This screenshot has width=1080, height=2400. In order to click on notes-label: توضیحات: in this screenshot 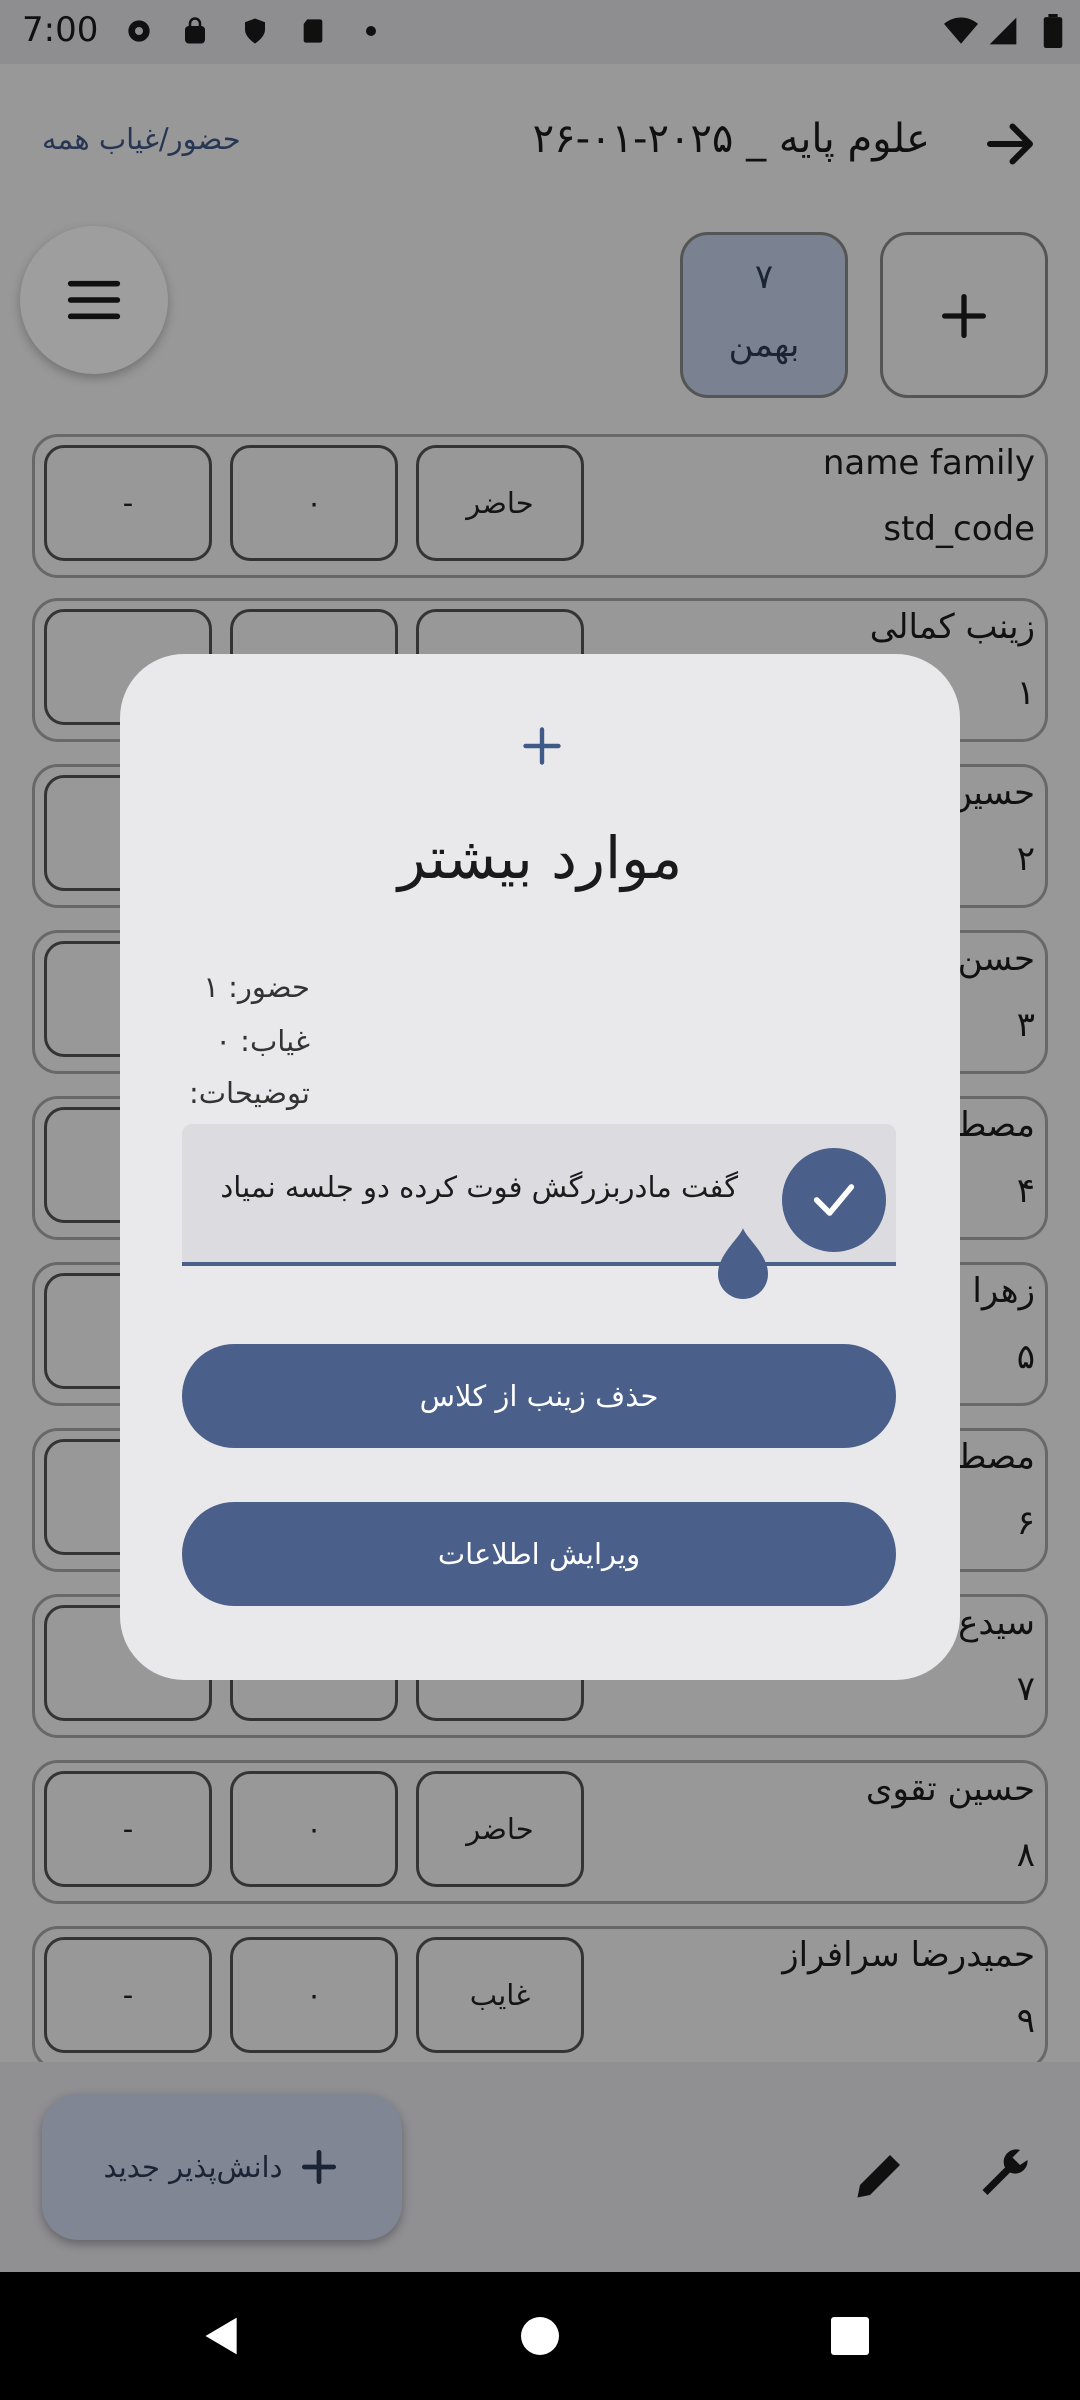, I will do `click(249, 1093)`.